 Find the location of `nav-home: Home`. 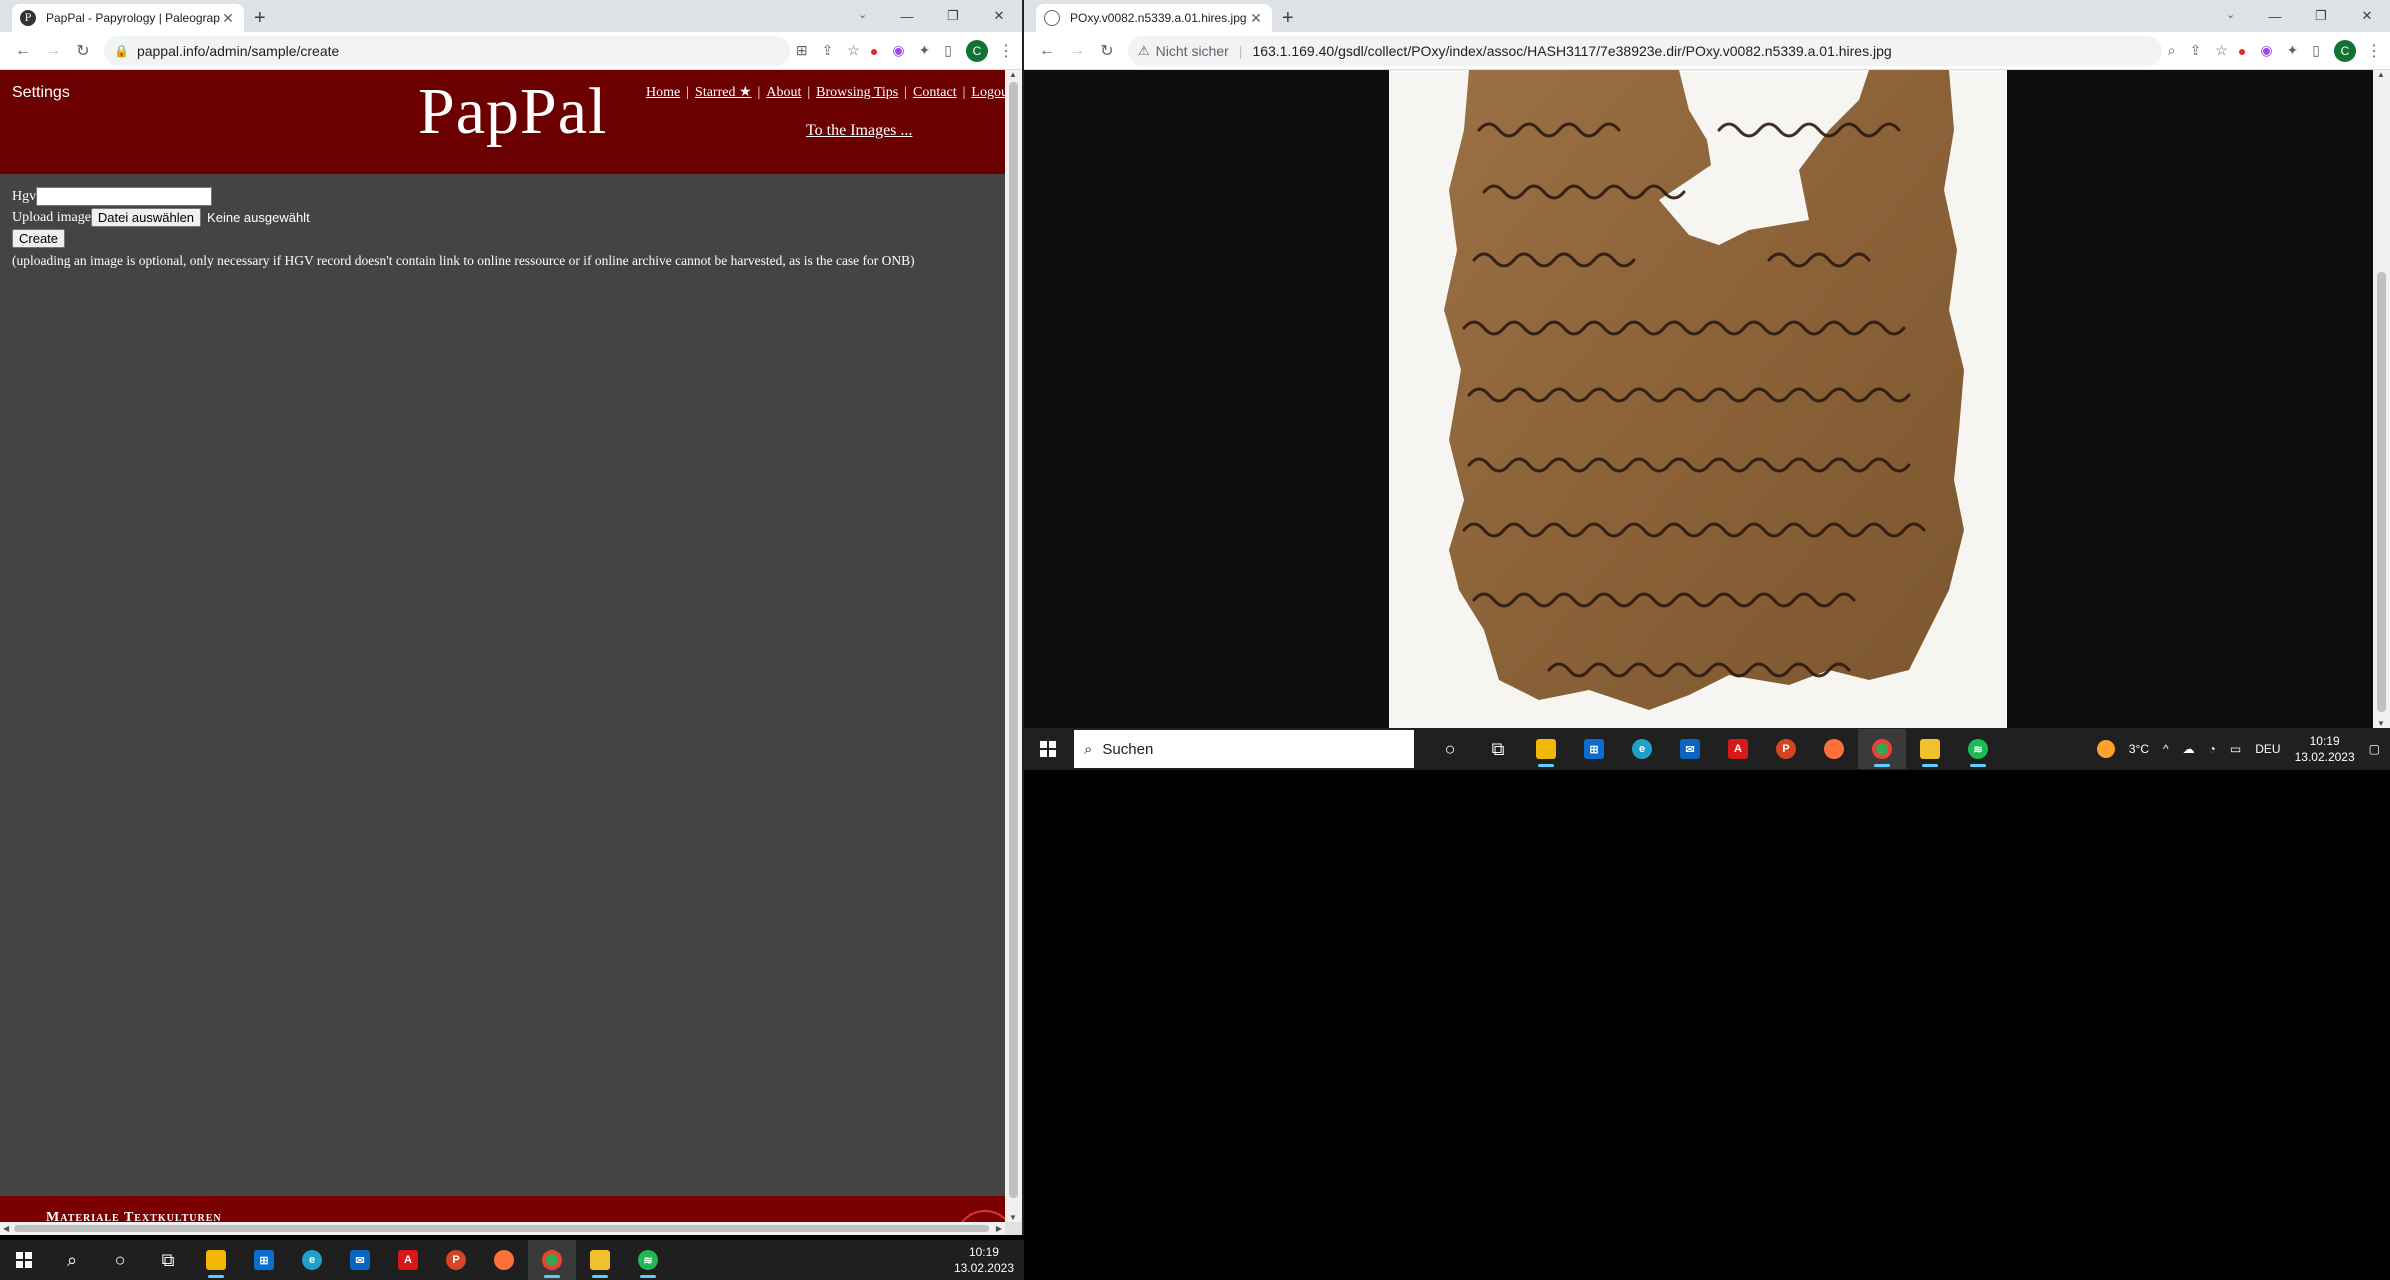

nav-home: Home is located at coordinates (663, 92).